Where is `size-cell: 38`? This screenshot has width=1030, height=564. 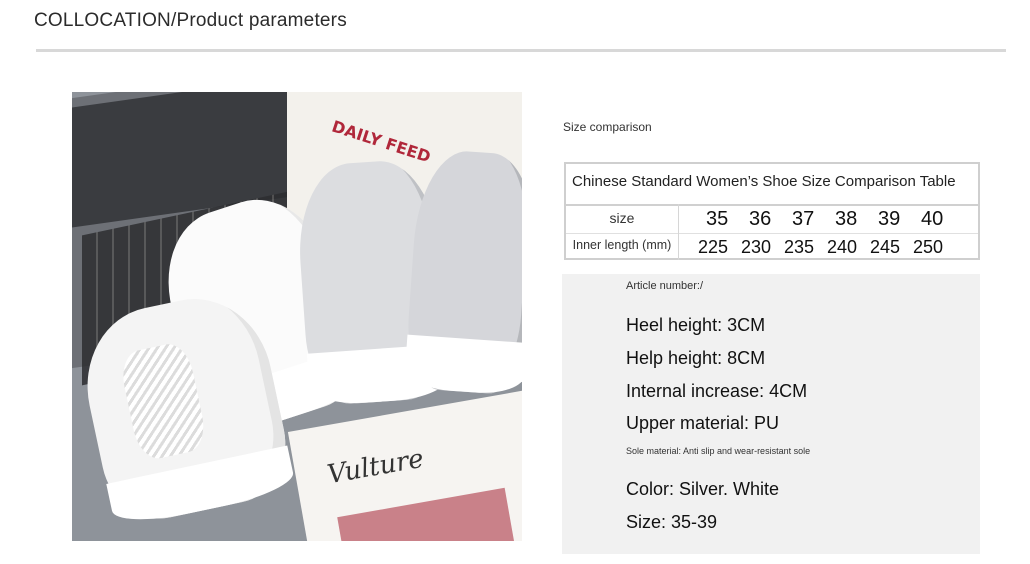
size-cell: 38 is located at coordinates (846, 219).